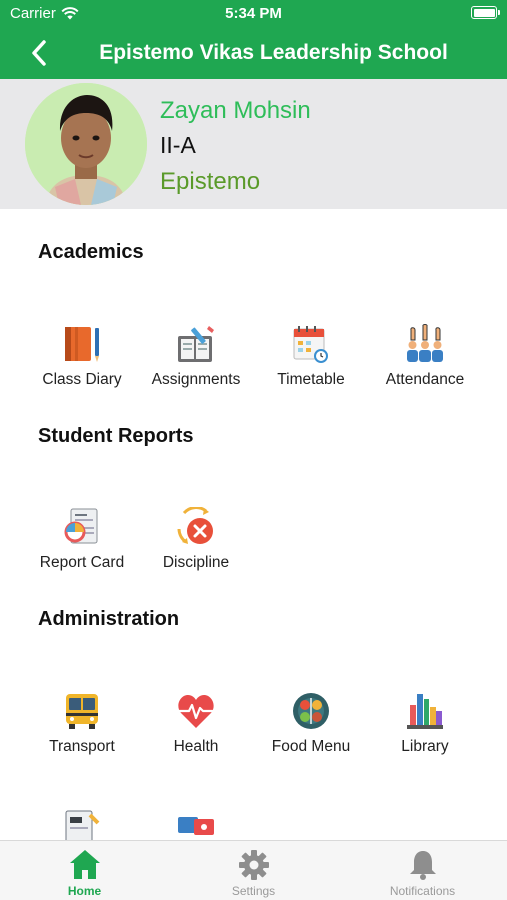 This screenshot has width=507, height=900. Describe the element at coordinates (311, 711) in the screenshot. I see `food-plate-icon` at that location.